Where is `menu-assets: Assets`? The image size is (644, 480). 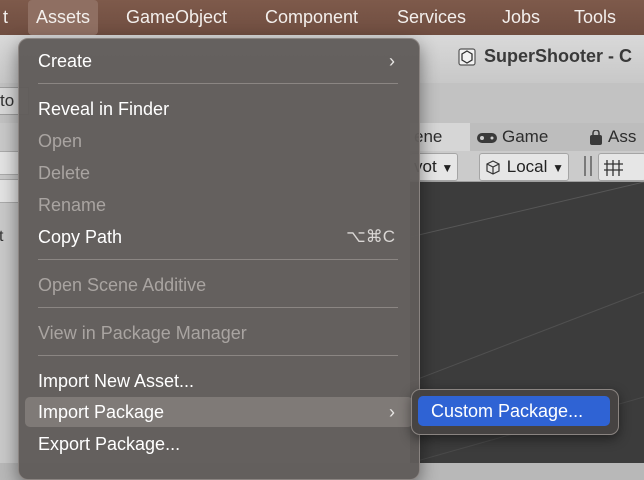
menu-assets: Assets is located at coordinates (63, 17).